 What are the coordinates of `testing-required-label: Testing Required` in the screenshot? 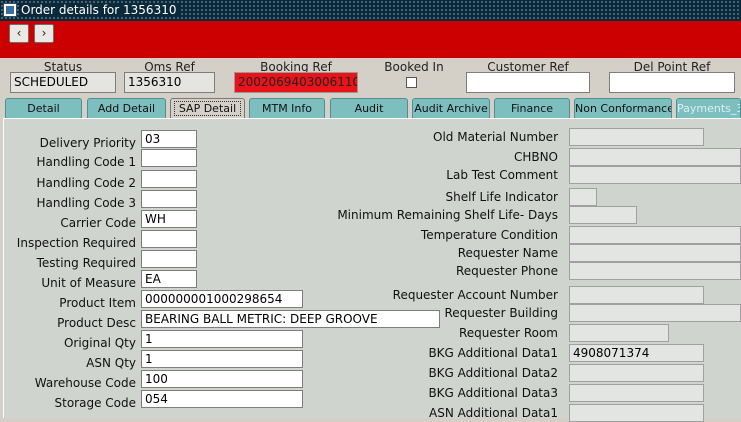 It's located at (86, 263).